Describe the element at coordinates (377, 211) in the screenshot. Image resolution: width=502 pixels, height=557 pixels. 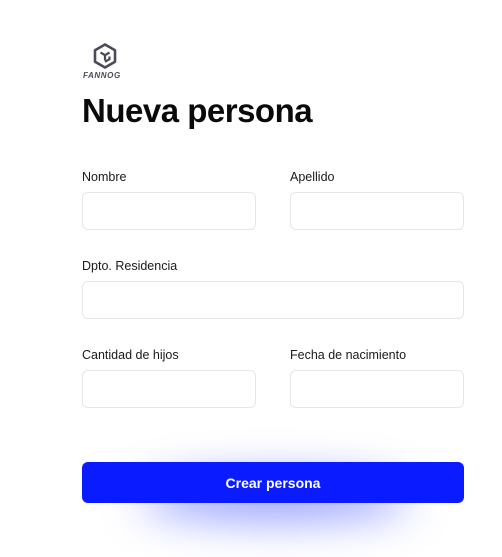
I see `apellido-input` at that location.